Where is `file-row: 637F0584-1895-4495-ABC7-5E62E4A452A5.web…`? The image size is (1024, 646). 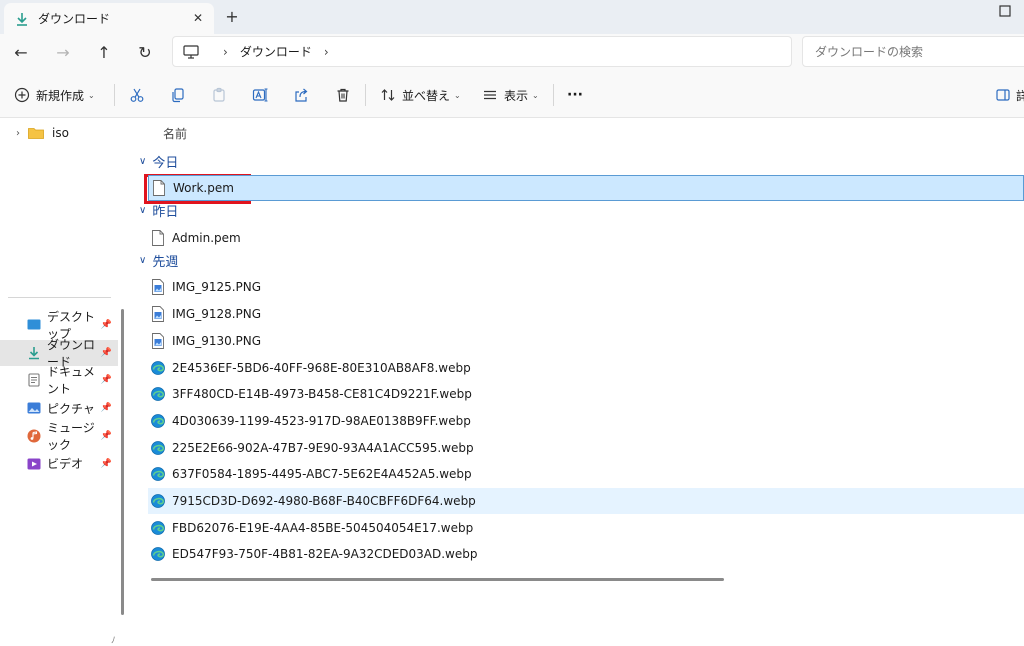
file-row: 637F0584-1895-4495-ABC7-5E62E4A452A5.web… is located at coordinates (586, 474).